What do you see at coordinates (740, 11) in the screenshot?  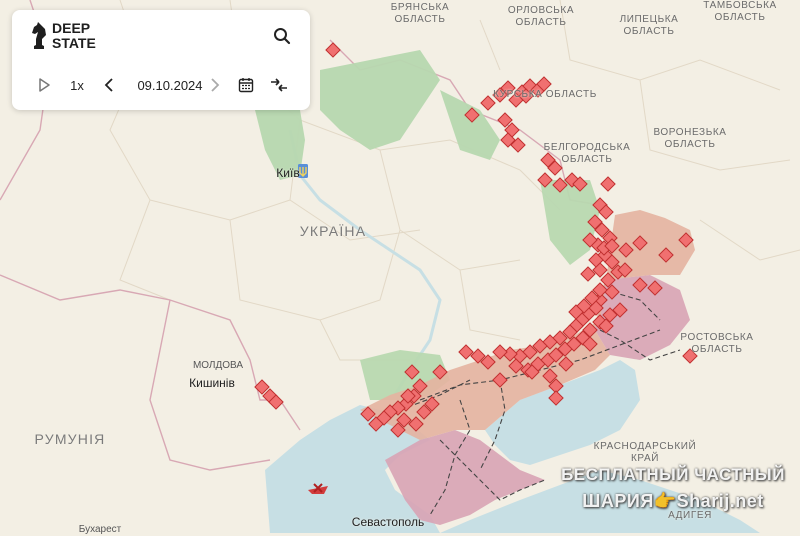 I see `label-tambov-oblast: ТАМБОВСЬКА ОБЛАСТЬ` at bounding box center [740, 11].